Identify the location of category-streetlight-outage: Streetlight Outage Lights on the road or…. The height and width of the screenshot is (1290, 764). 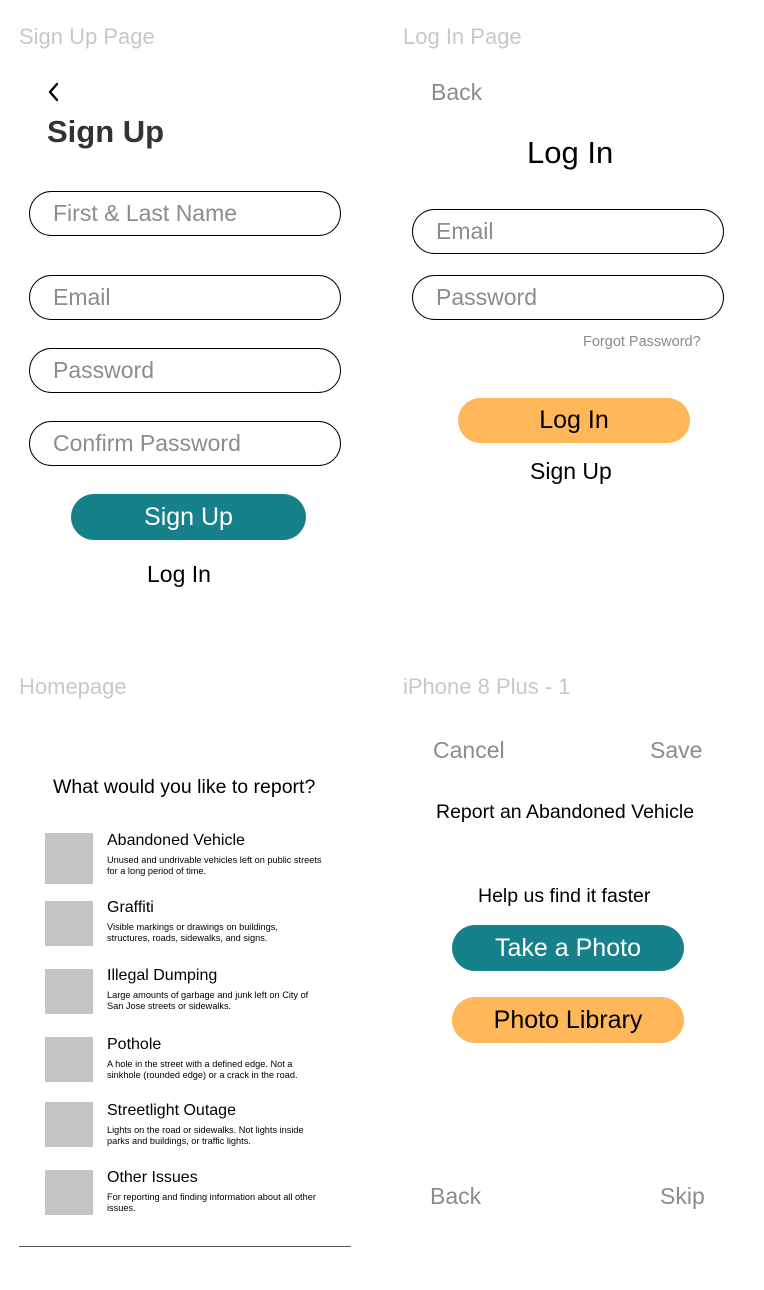
(195, 1132).